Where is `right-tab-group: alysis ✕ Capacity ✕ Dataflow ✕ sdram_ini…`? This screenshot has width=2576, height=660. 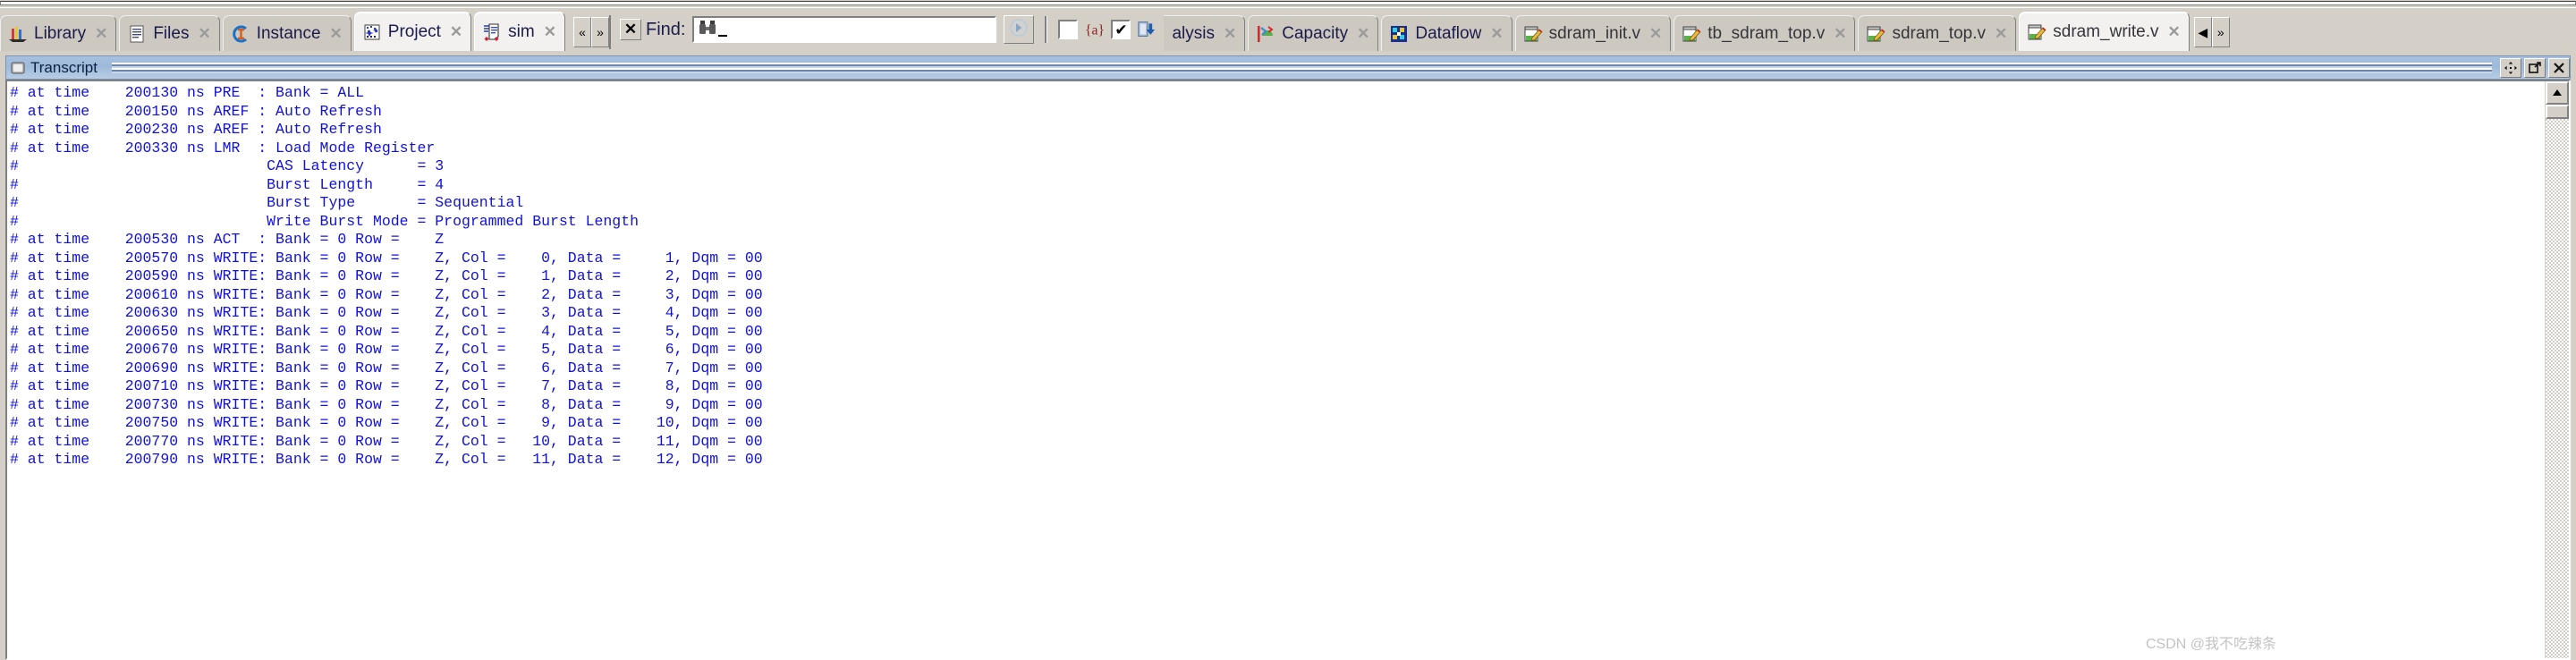 right-tab-group: alysis ✕ Capacity ✕ Dataflow ✕ sdram_ini… is located at coordinates (1677, 29).